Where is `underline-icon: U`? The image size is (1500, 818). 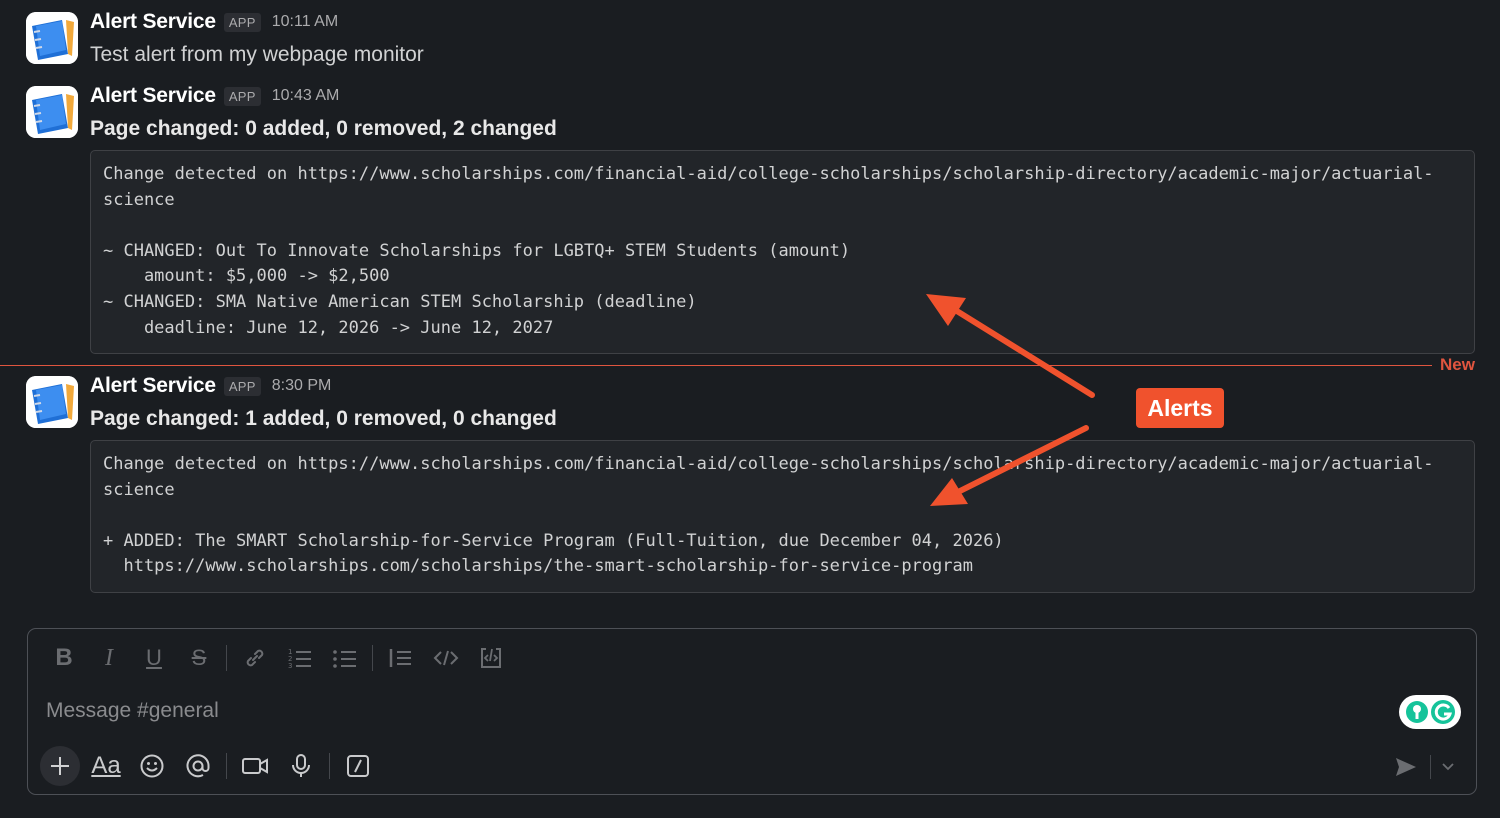 underline-icon: U is located at coordinates (154, 658).